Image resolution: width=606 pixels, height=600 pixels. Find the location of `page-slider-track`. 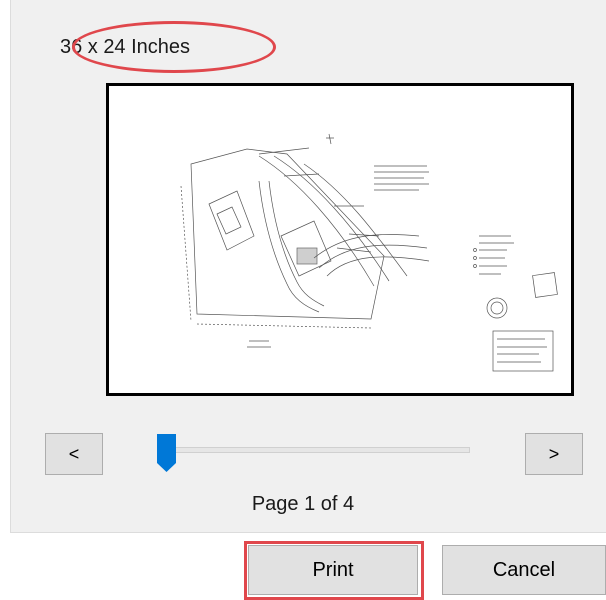

page-slider-track is located at coordinates (314, 450).